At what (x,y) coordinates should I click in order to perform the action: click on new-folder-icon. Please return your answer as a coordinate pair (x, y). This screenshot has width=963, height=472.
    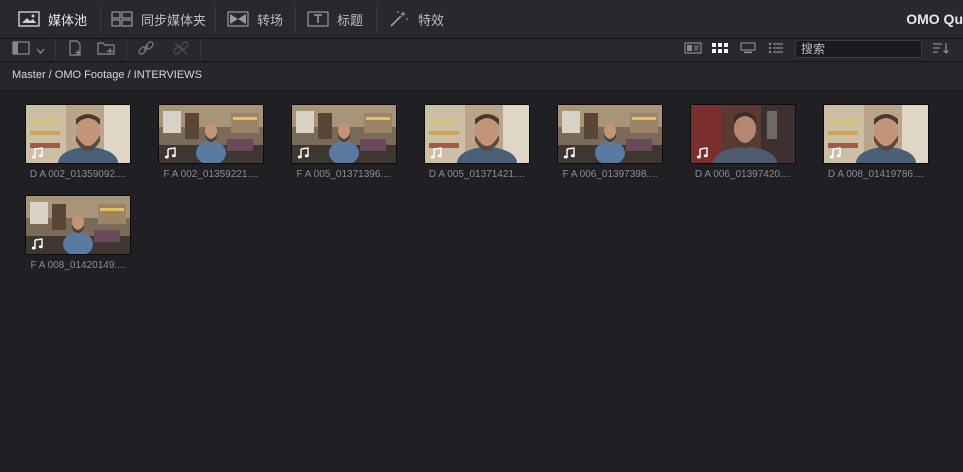
    Looking at the image, I should click on (106, 50).